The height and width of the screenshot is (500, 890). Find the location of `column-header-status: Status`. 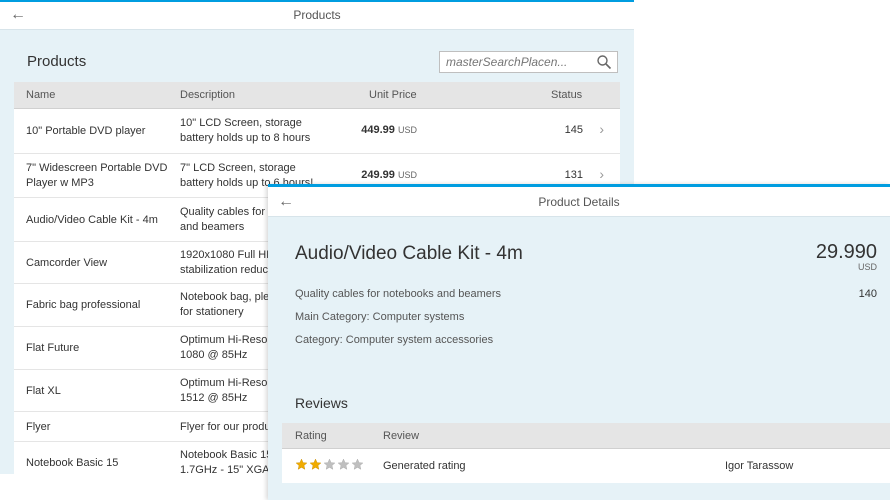

column-header-status: Status is located at coordinates (566, 95).